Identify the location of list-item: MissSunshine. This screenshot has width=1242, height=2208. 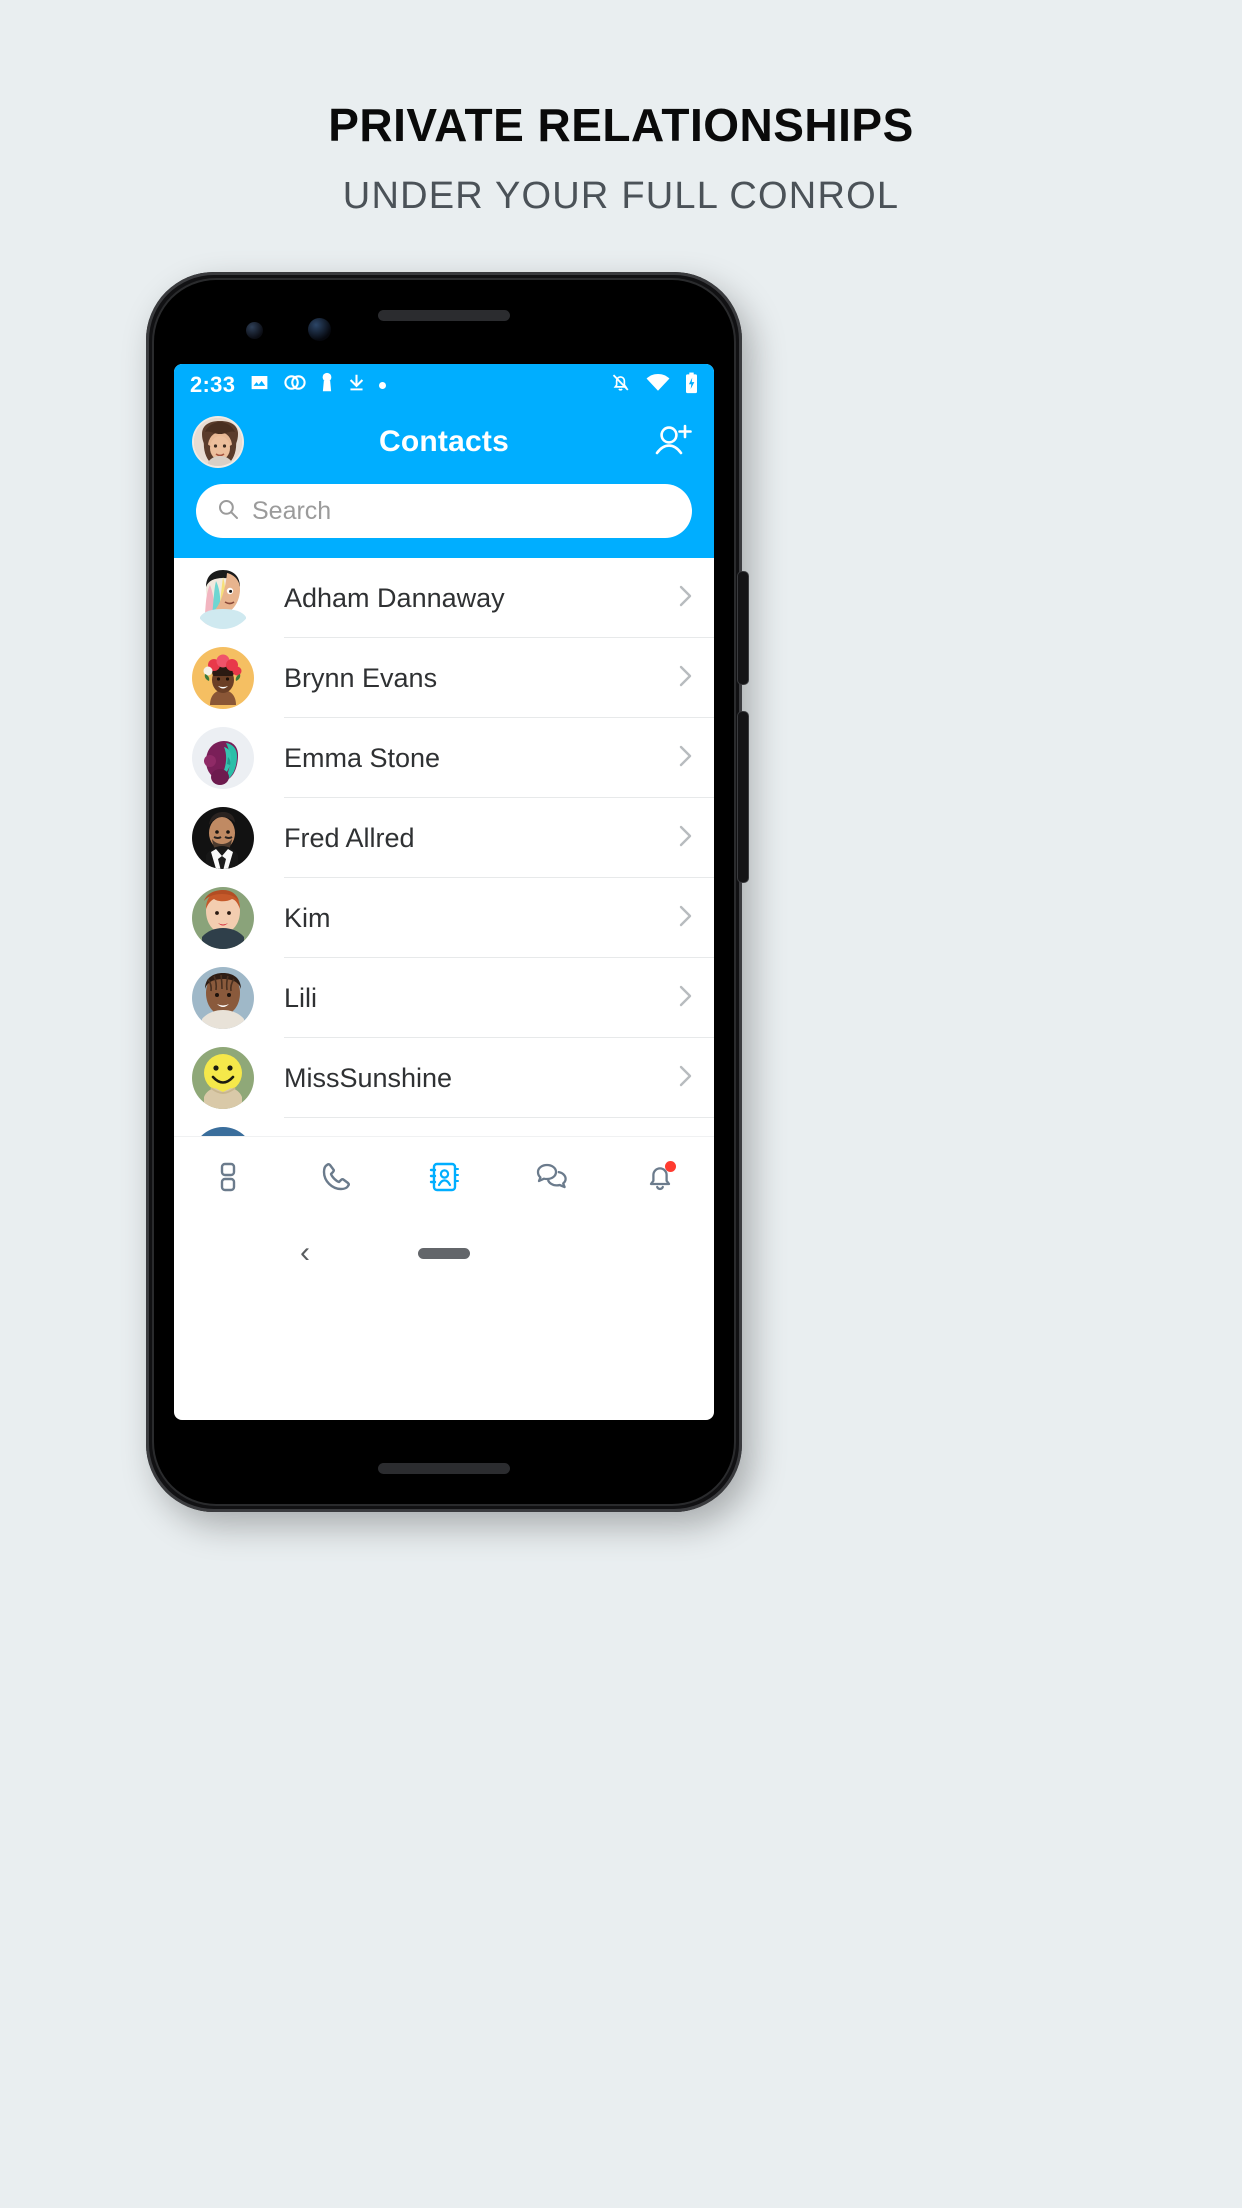
(444, 1078).